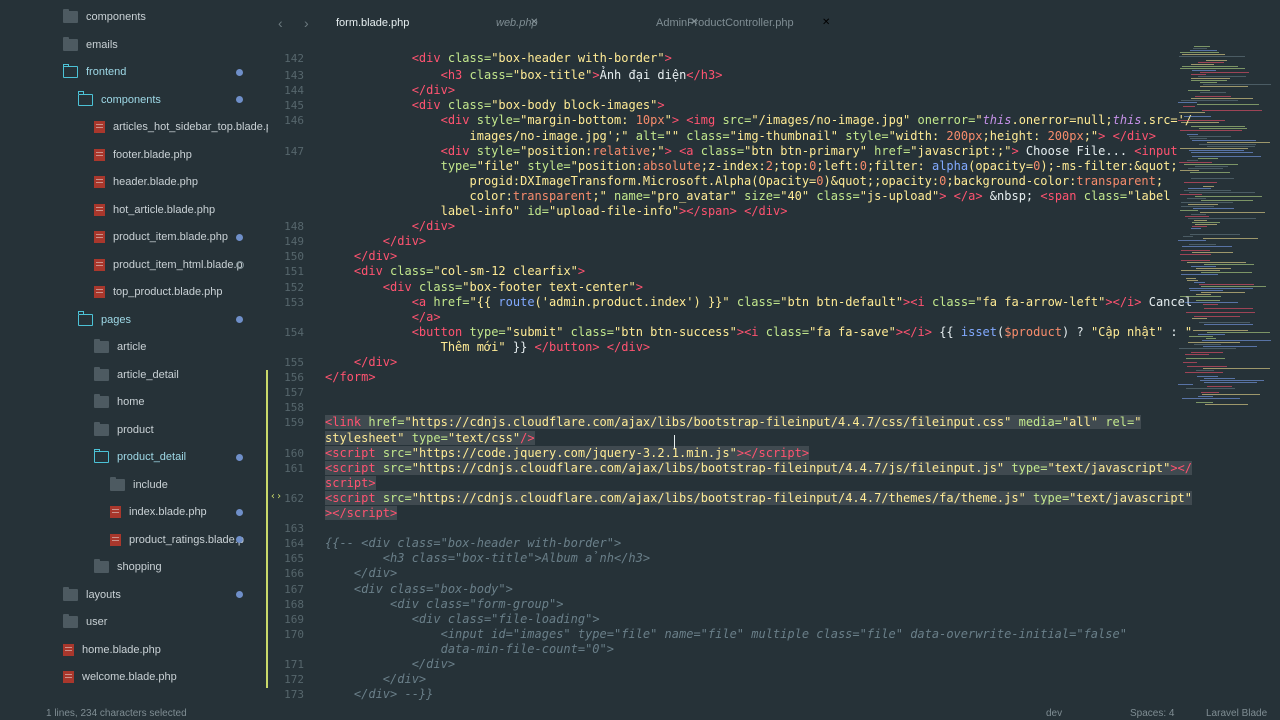  What do you see at coordinates (112, 650) in the screenshot?
I see `tree-file: home.blade.php` at bounding box center [112, 650].